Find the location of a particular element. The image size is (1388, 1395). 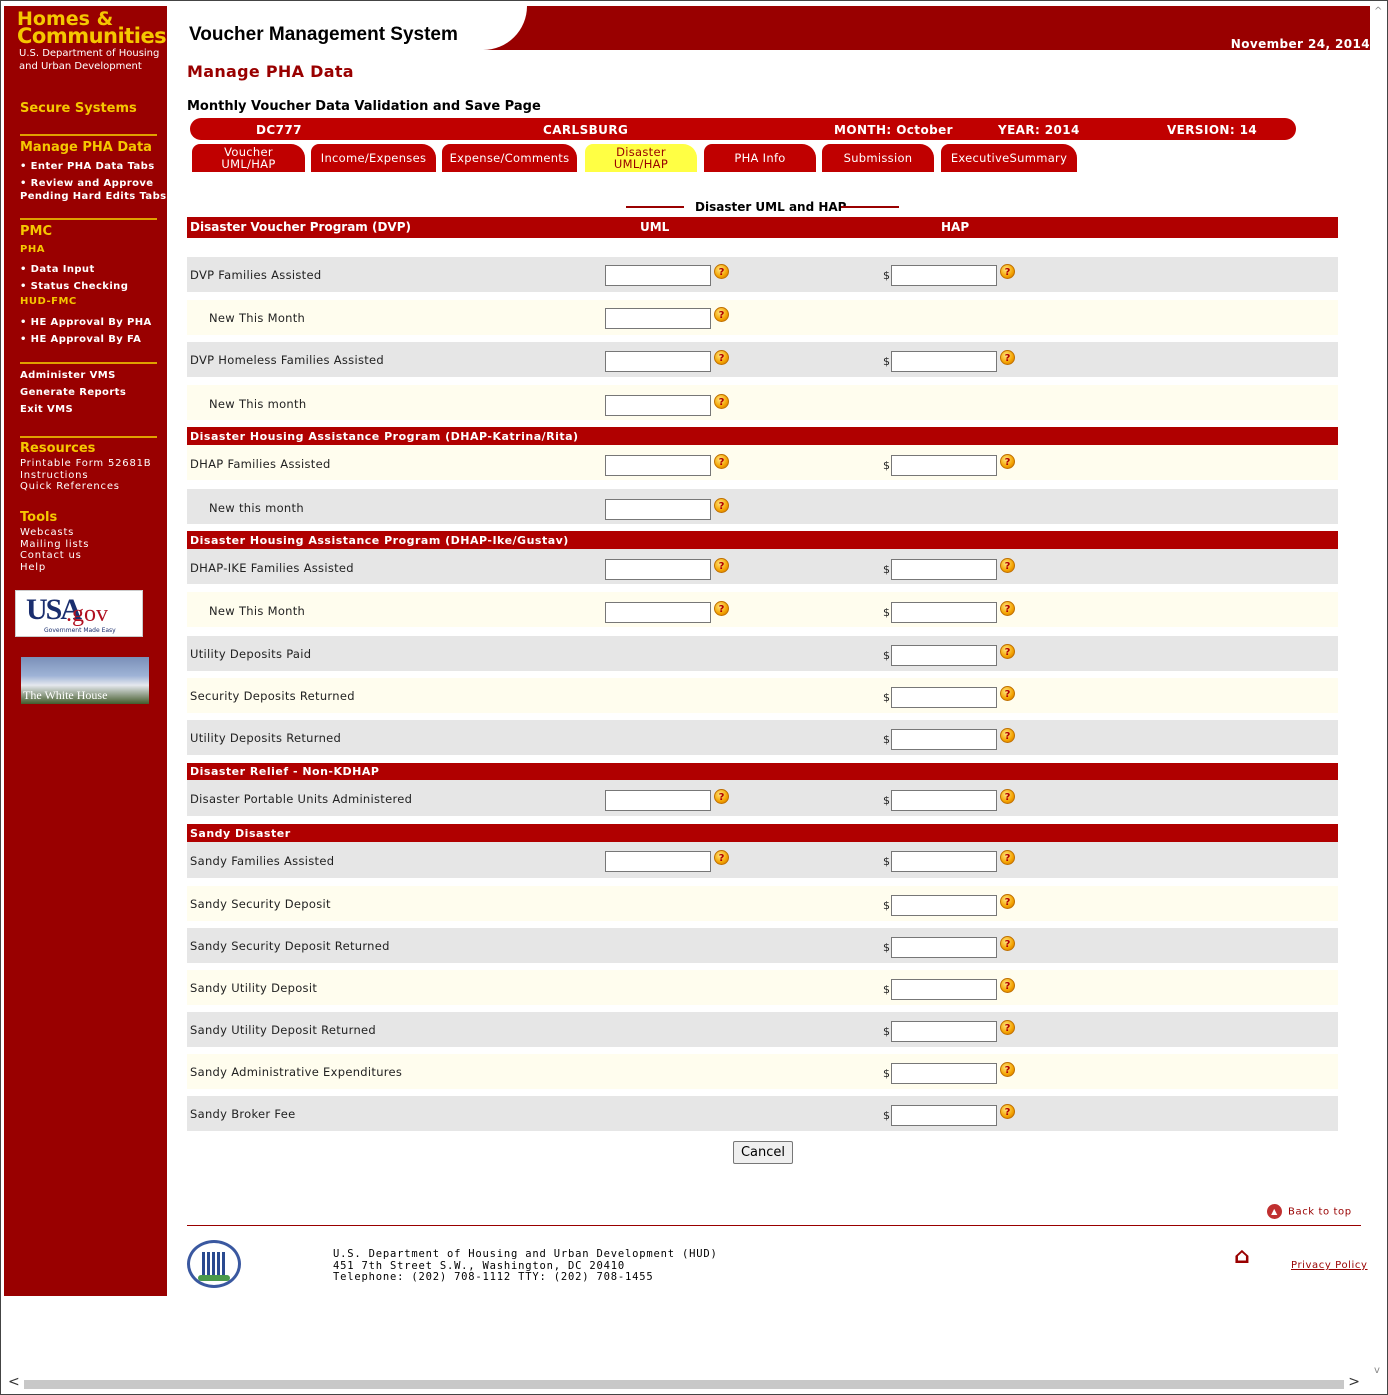

review-approve-link-line2: Pending Hard Edits Tabs is located at coordinates (93, 196).